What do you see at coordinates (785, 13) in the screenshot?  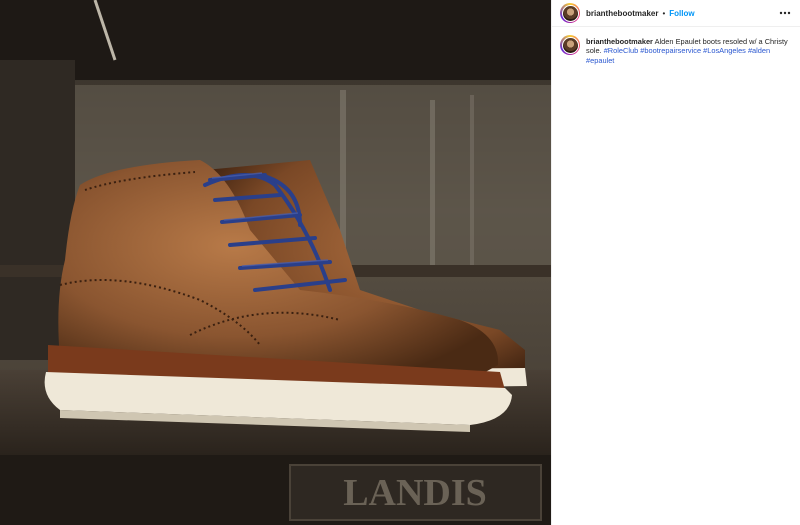 I see `more-horizontal-icon` at bounding box center [785, 13].